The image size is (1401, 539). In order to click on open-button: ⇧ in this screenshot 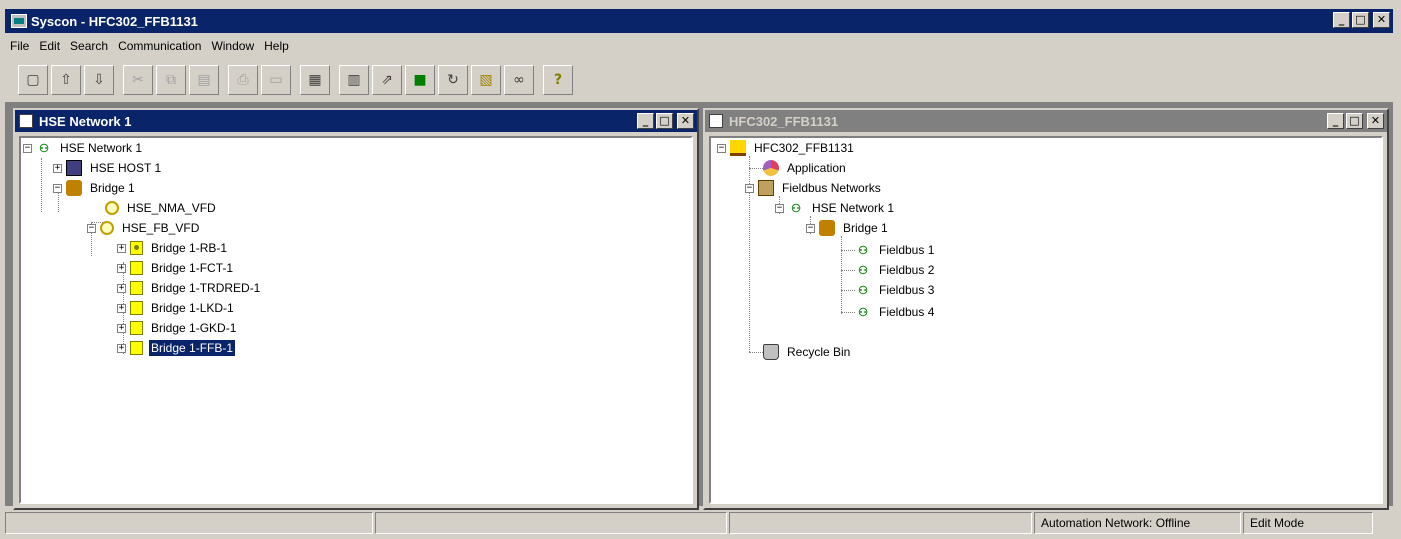, I will do `click(66, 80)`.